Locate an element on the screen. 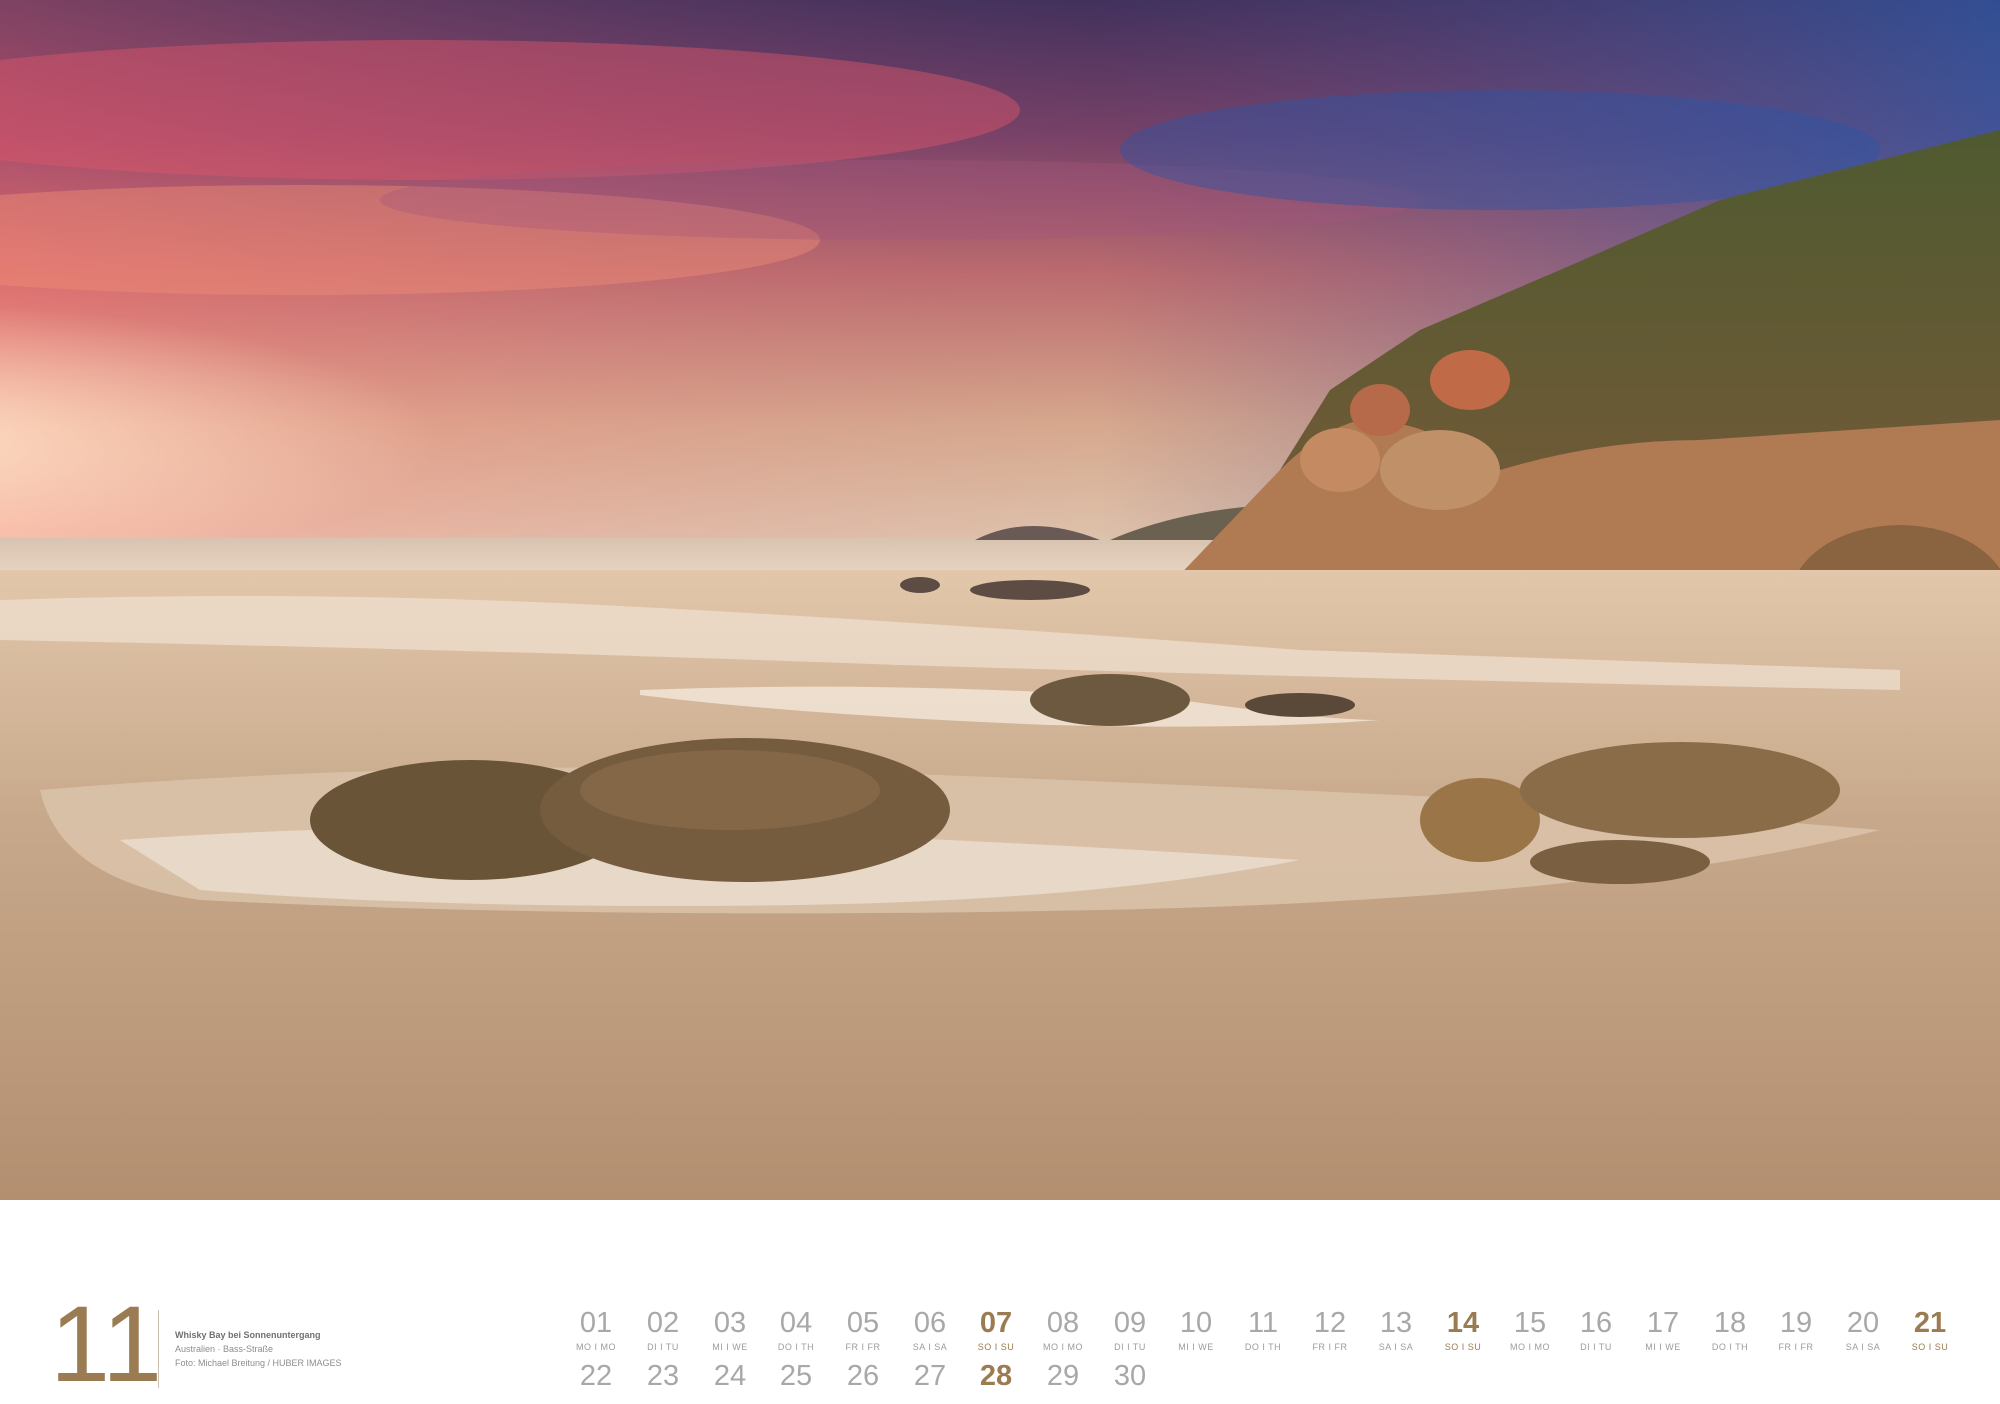 The image size is (2000, 1404). day-cell: 25 is located at coordinates (796, 1376).